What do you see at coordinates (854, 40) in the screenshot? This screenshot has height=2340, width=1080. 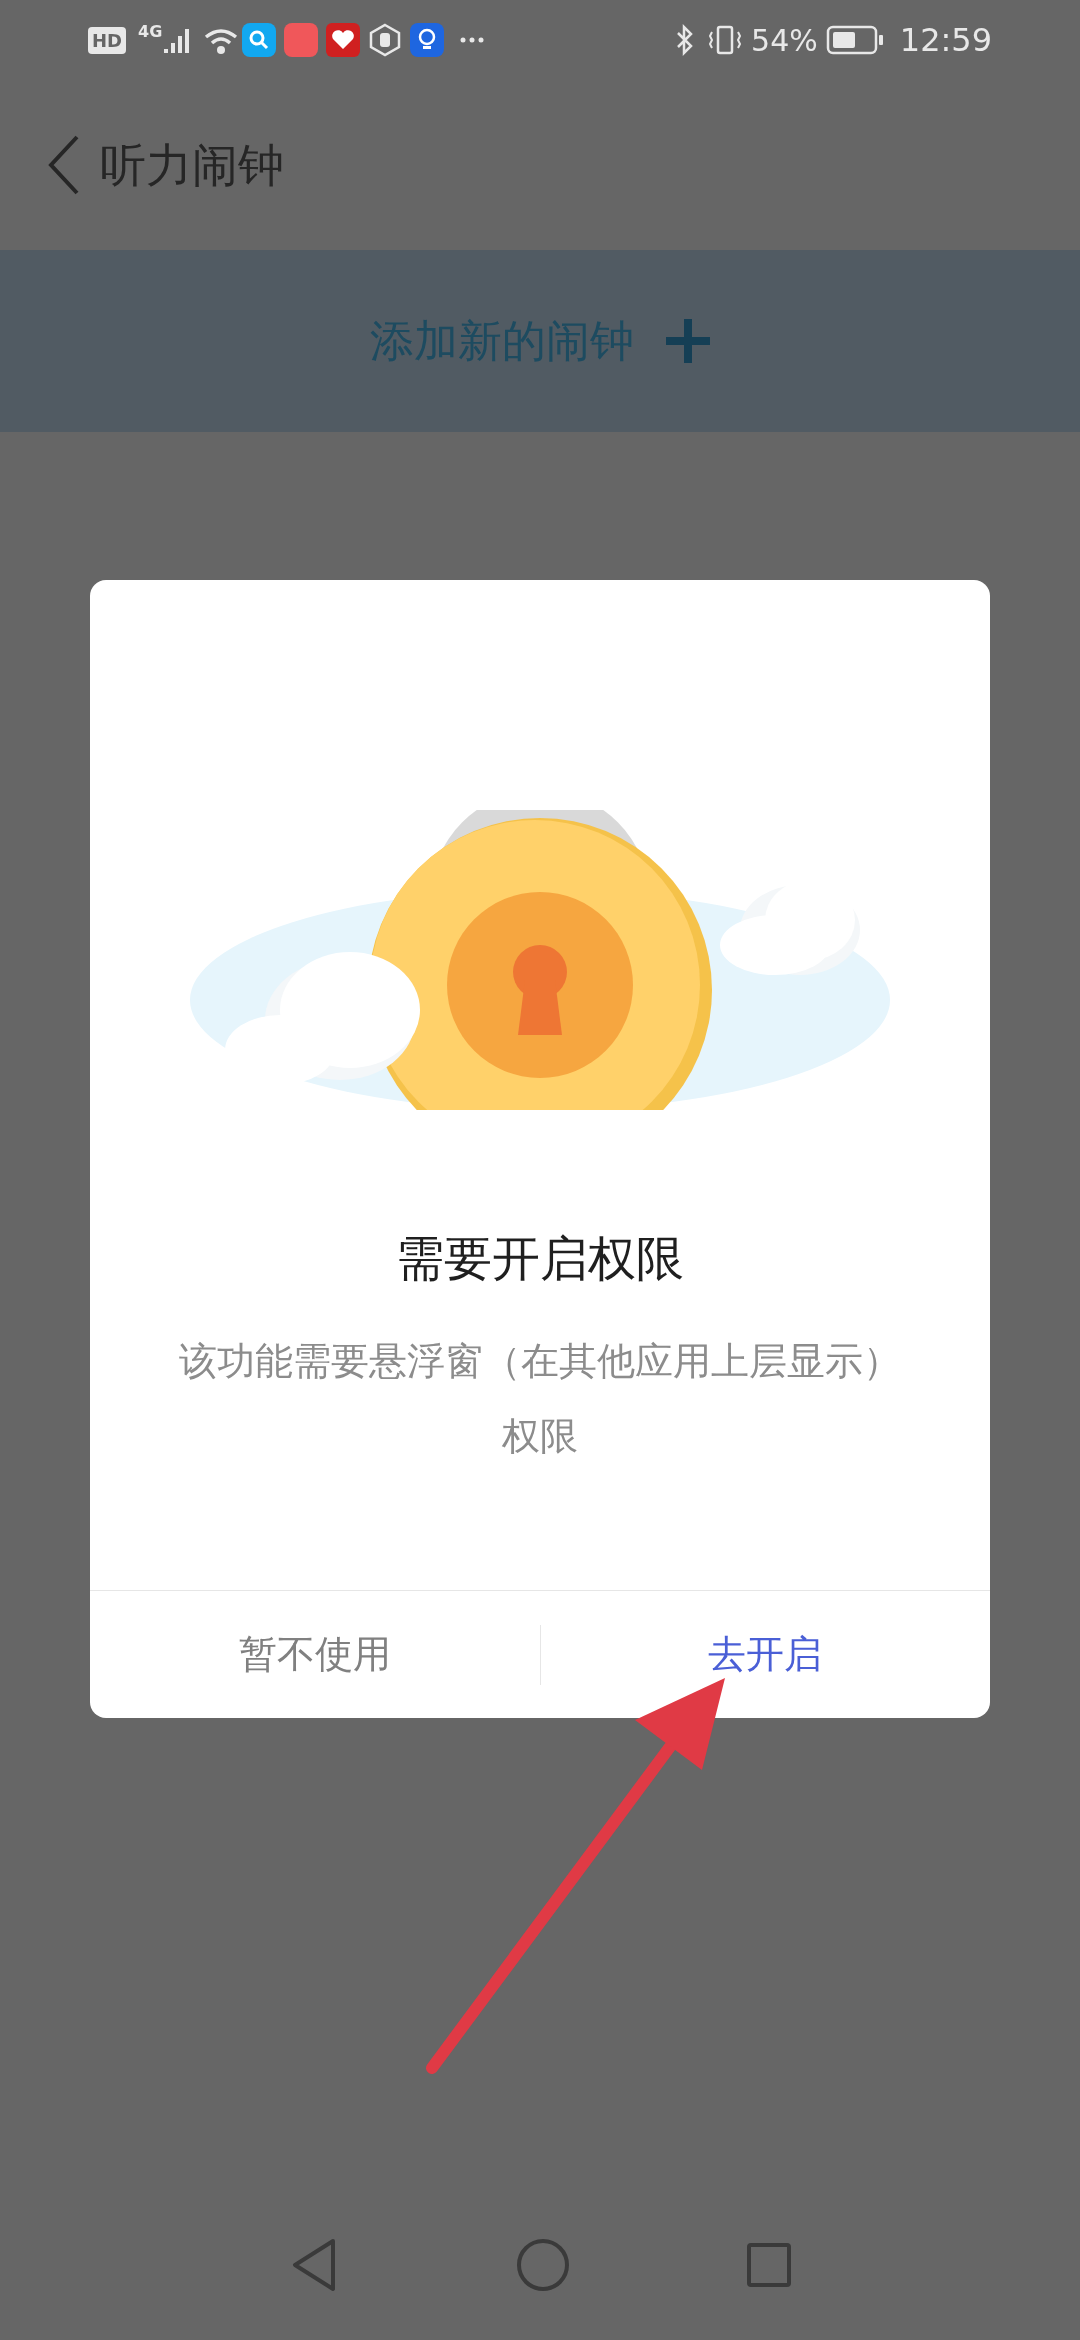 I see `battery-icon` at bounding box center [854, 40].